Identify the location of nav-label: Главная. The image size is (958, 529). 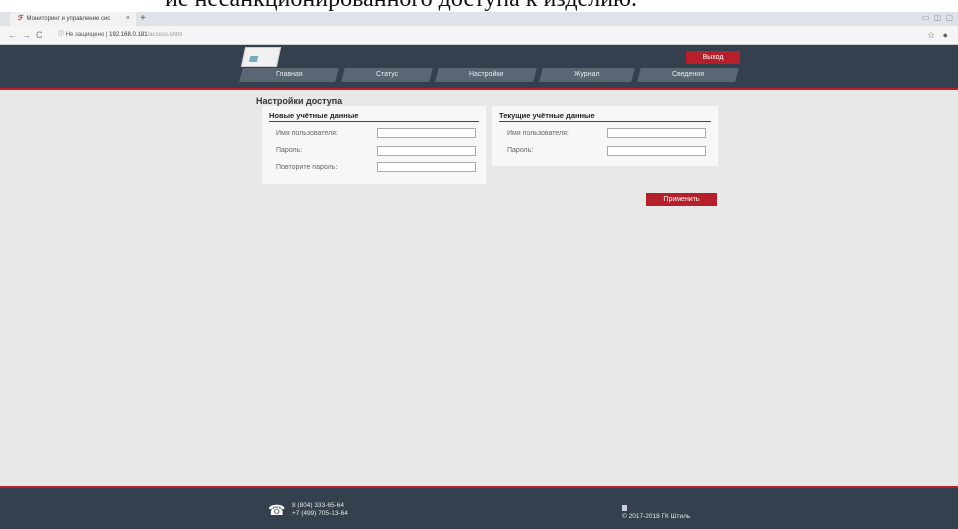
(289, 74).